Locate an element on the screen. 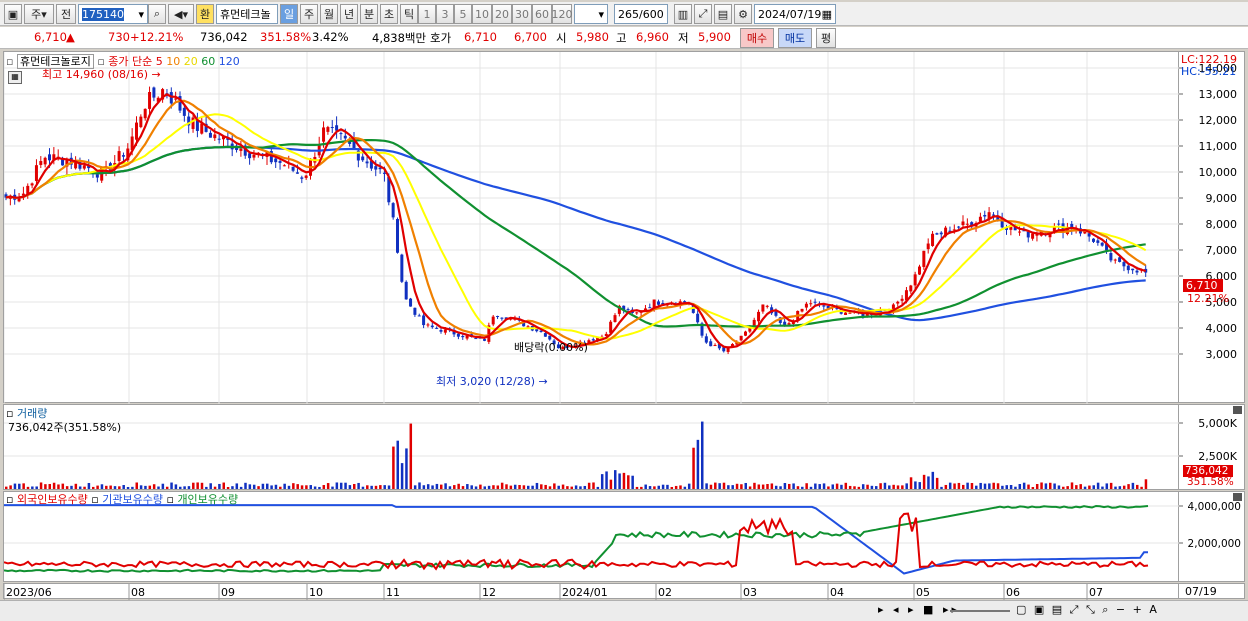 The height and width of the screenshot is (621, 1248). gear-icon: ⚙ is located at coordinates (743, 14).